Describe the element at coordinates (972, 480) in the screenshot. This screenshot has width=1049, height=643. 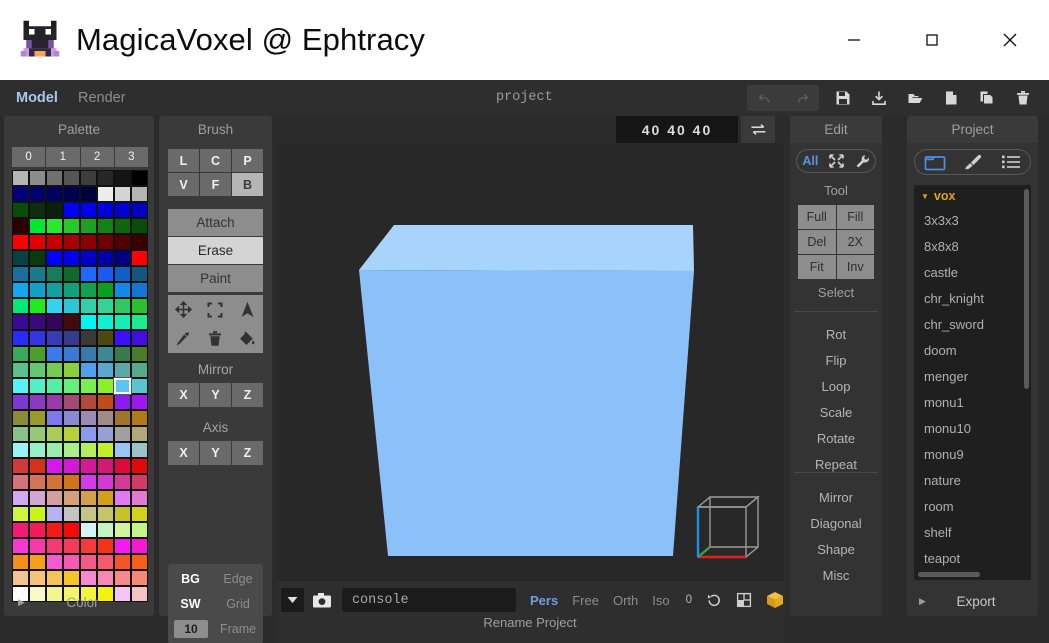
I see `file-list-item: nature` at that location.